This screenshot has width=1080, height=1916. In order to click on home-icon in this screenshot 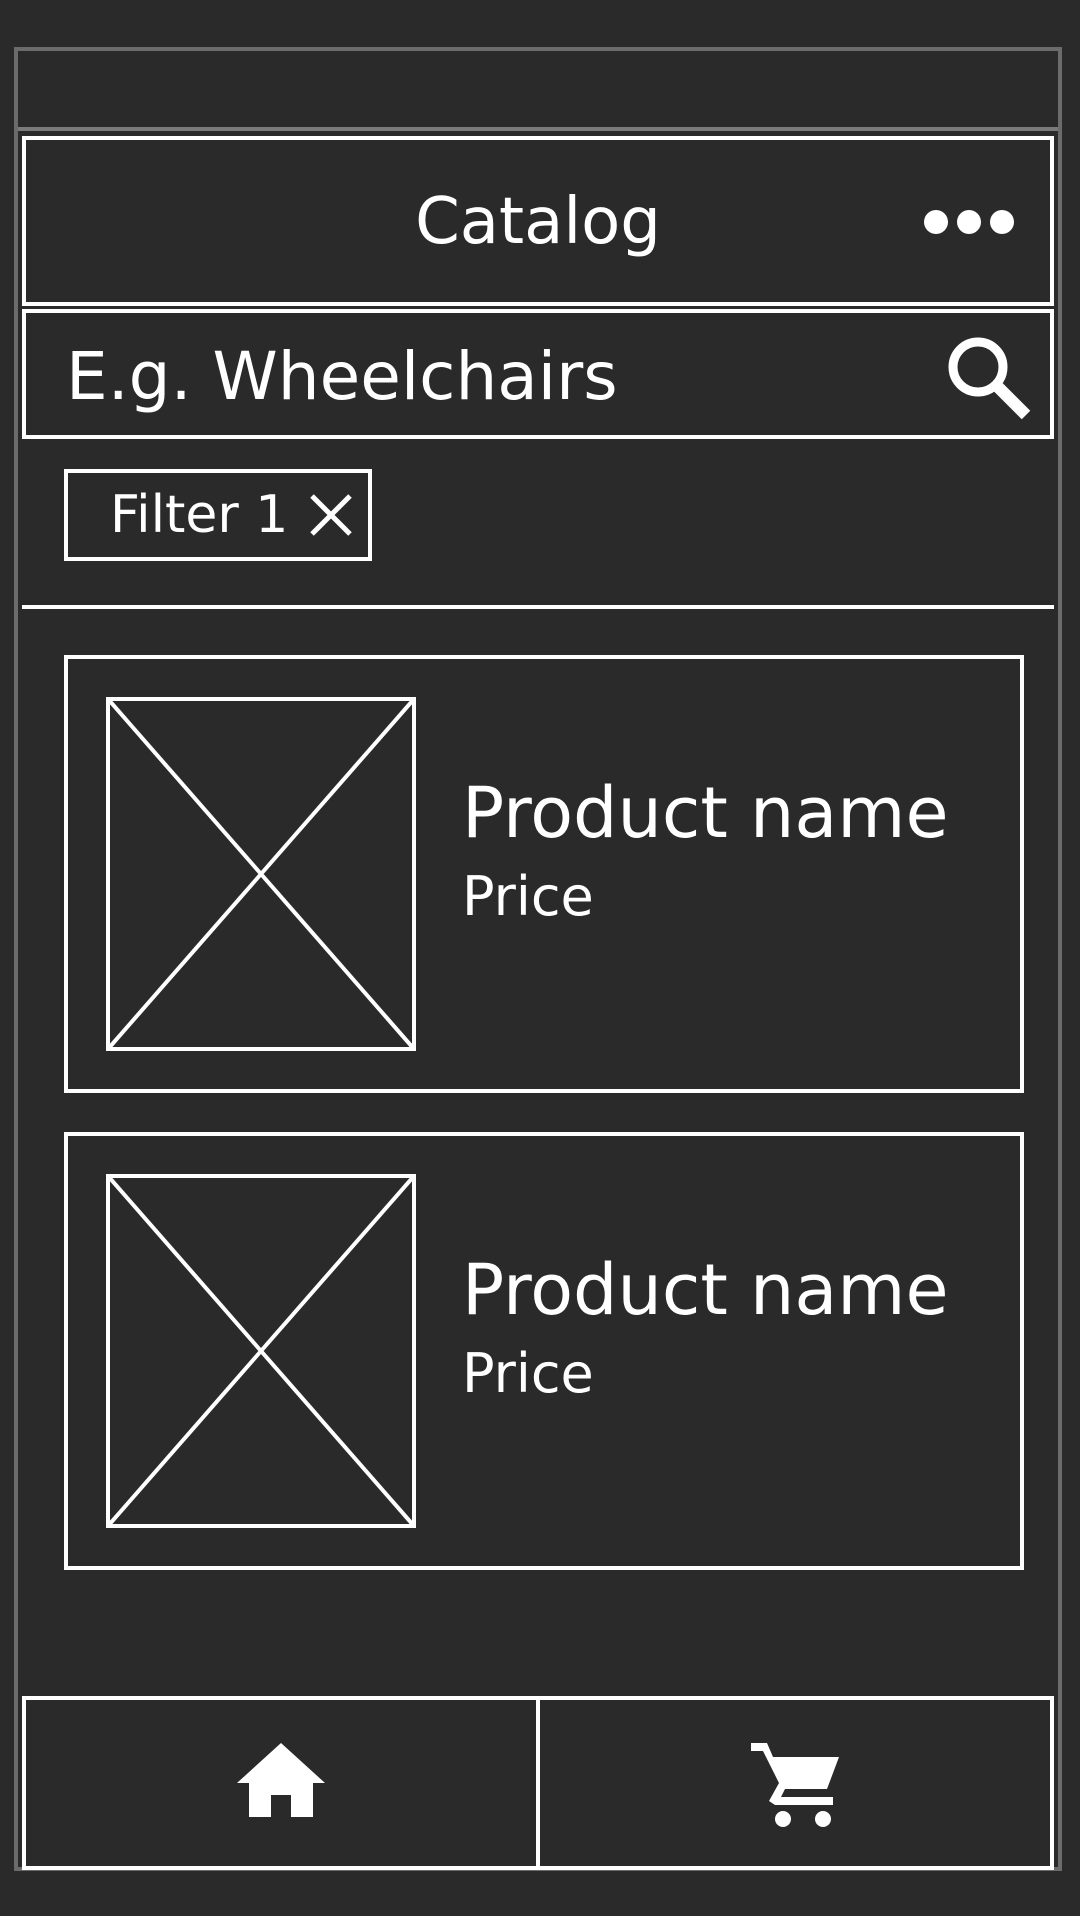, I will do `click(281, 1780)`.